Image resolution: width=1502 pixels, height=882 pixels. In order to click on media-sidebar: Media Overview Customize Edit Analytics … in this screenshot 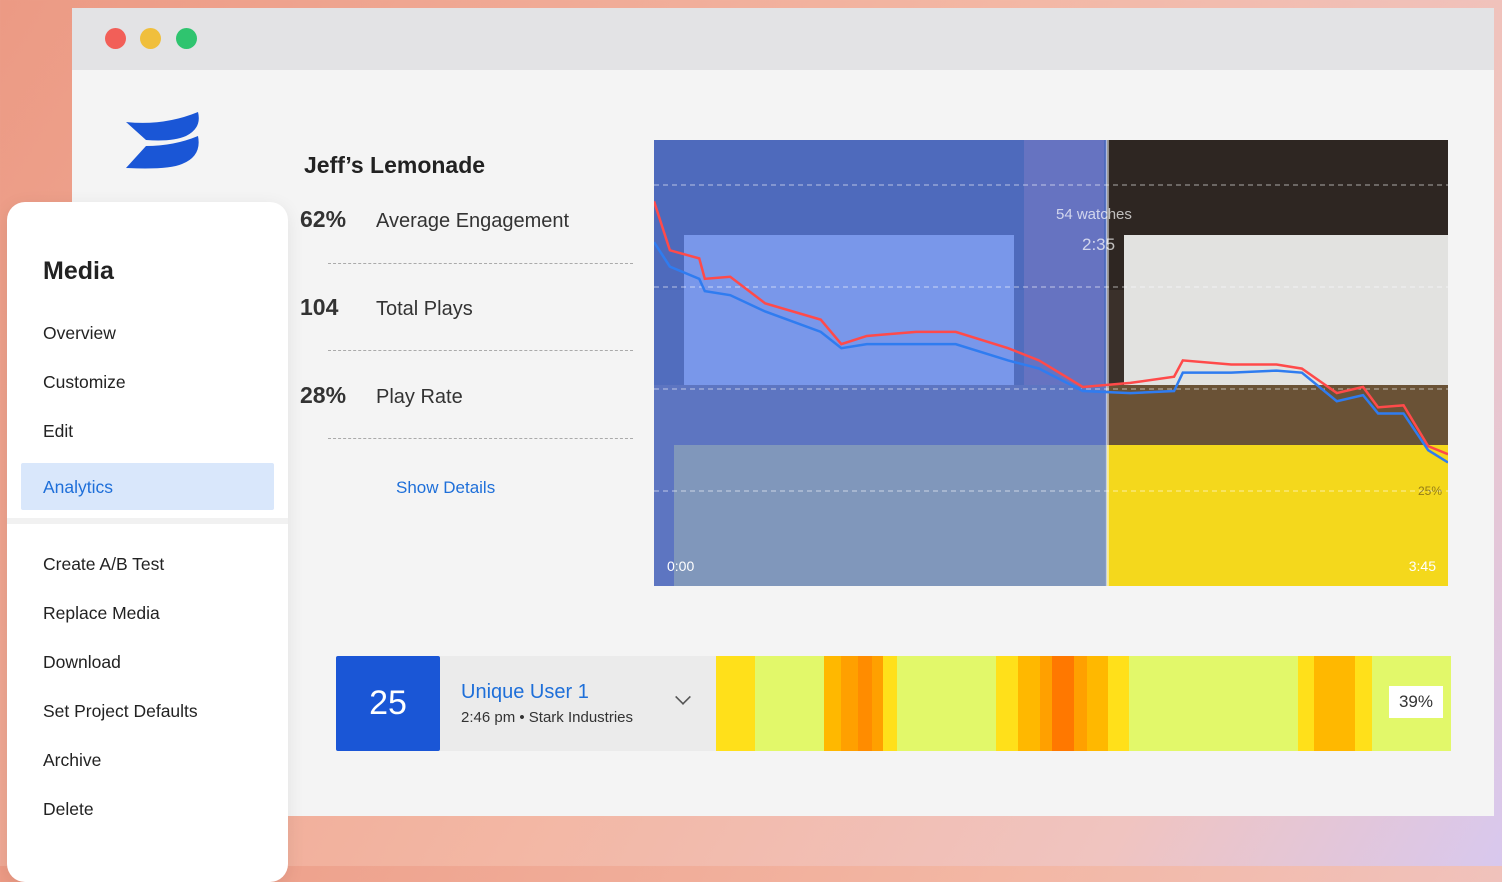, I will do `click(147, 542)`.